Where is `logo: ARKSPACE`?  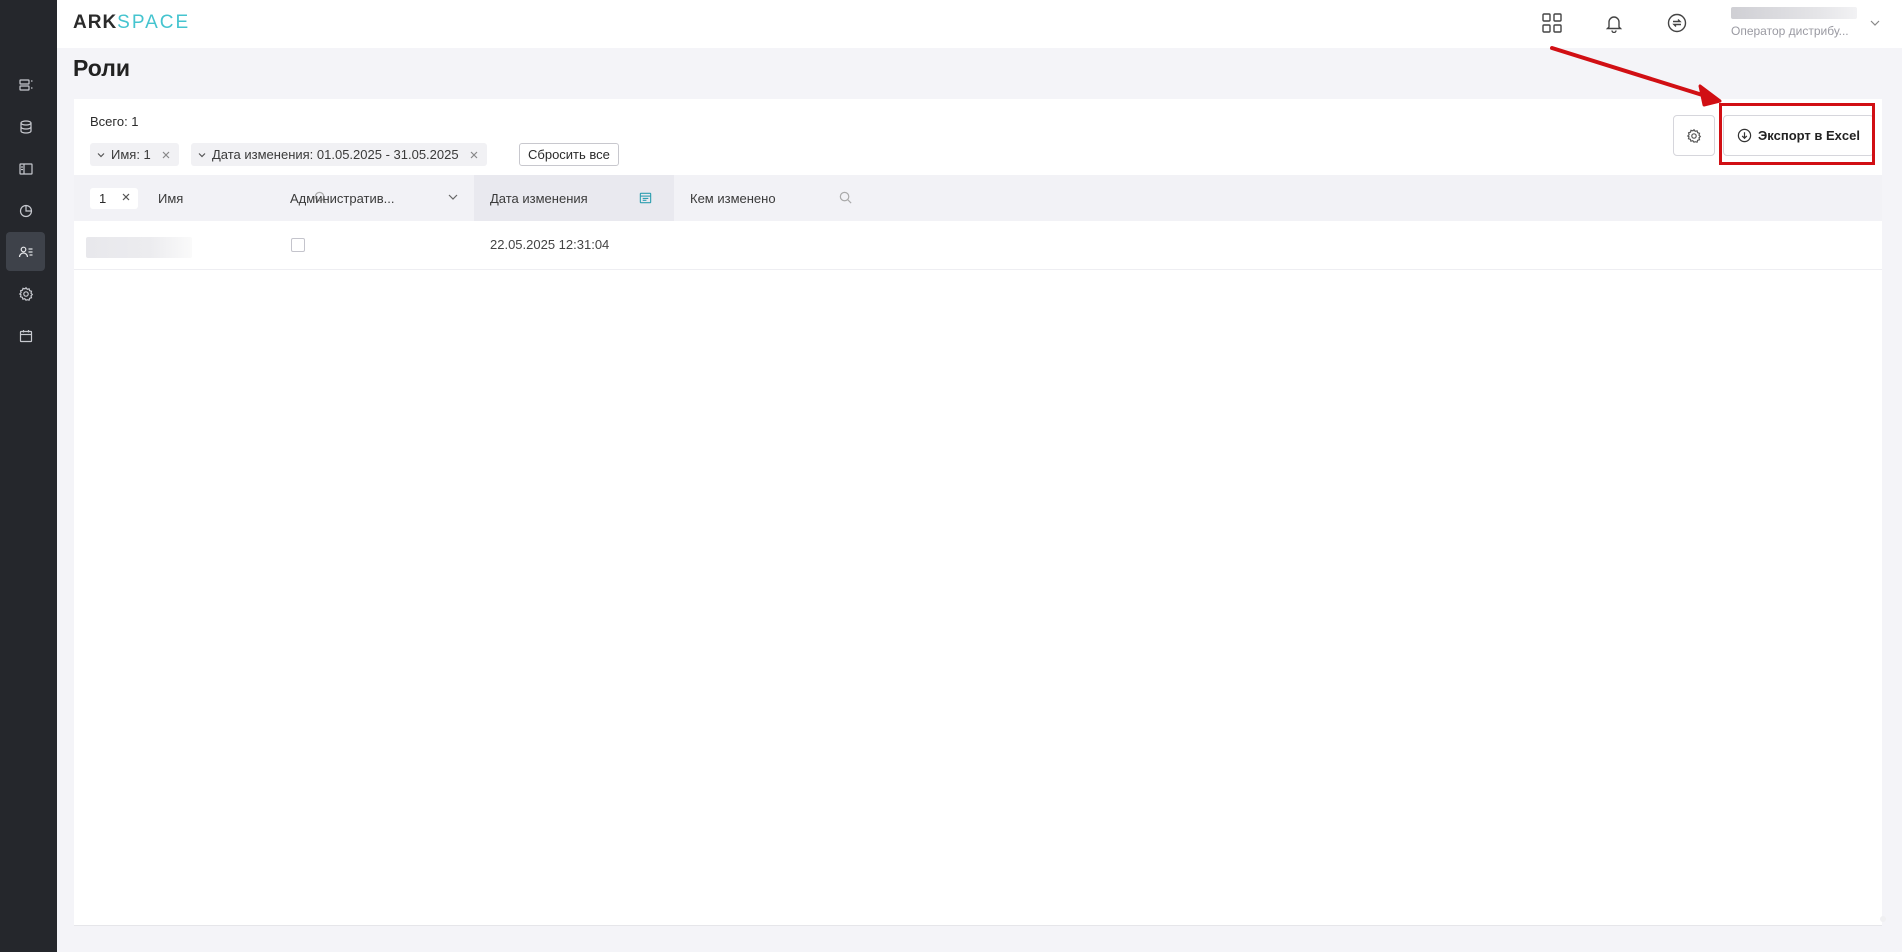
logo: ARKSPACE is located at coordinates (131, 23).